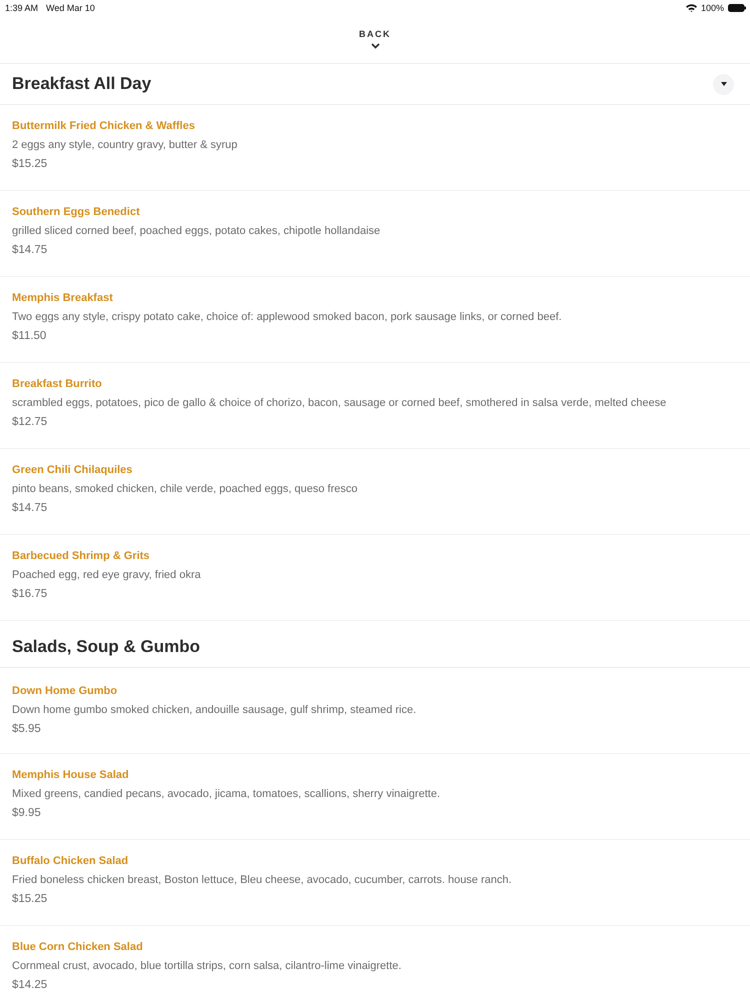  What do you see at coordinates (712, 8) in the screenshot?
I see `battery-percent: 100%` at bounding box center [712, 8].